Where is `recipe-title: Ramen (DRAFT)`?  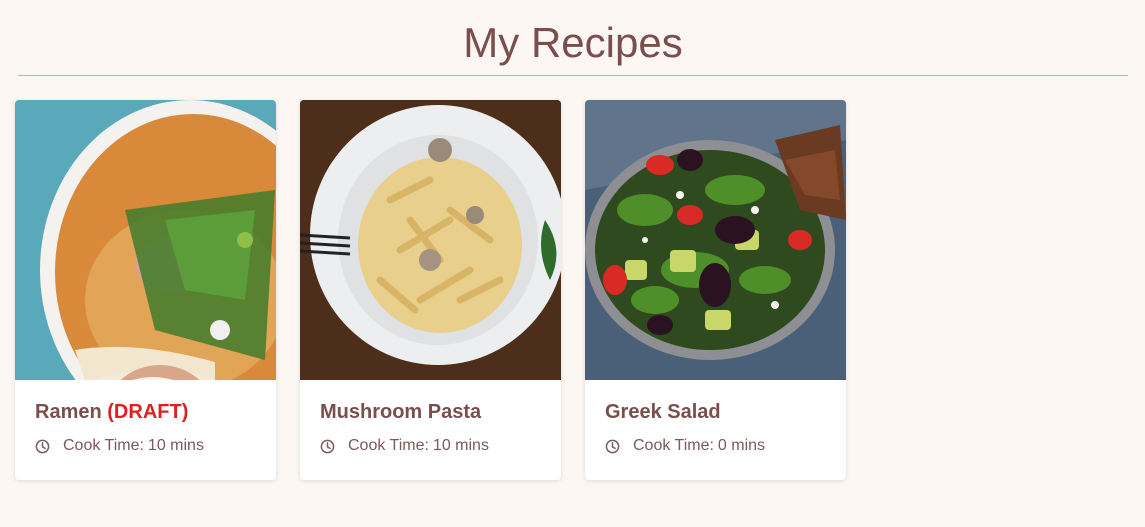 recipe-title: Ramen (DRAFT) is located at coordinates (145, 412).